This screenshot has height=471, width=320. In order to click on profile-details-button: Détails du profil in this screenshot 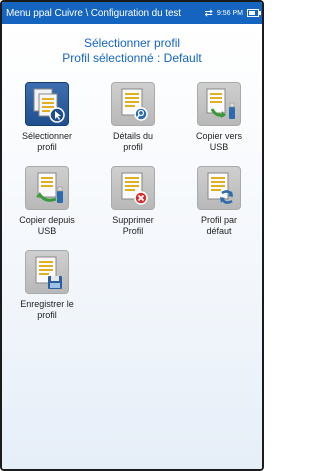, I will do `click(133, 117)`.